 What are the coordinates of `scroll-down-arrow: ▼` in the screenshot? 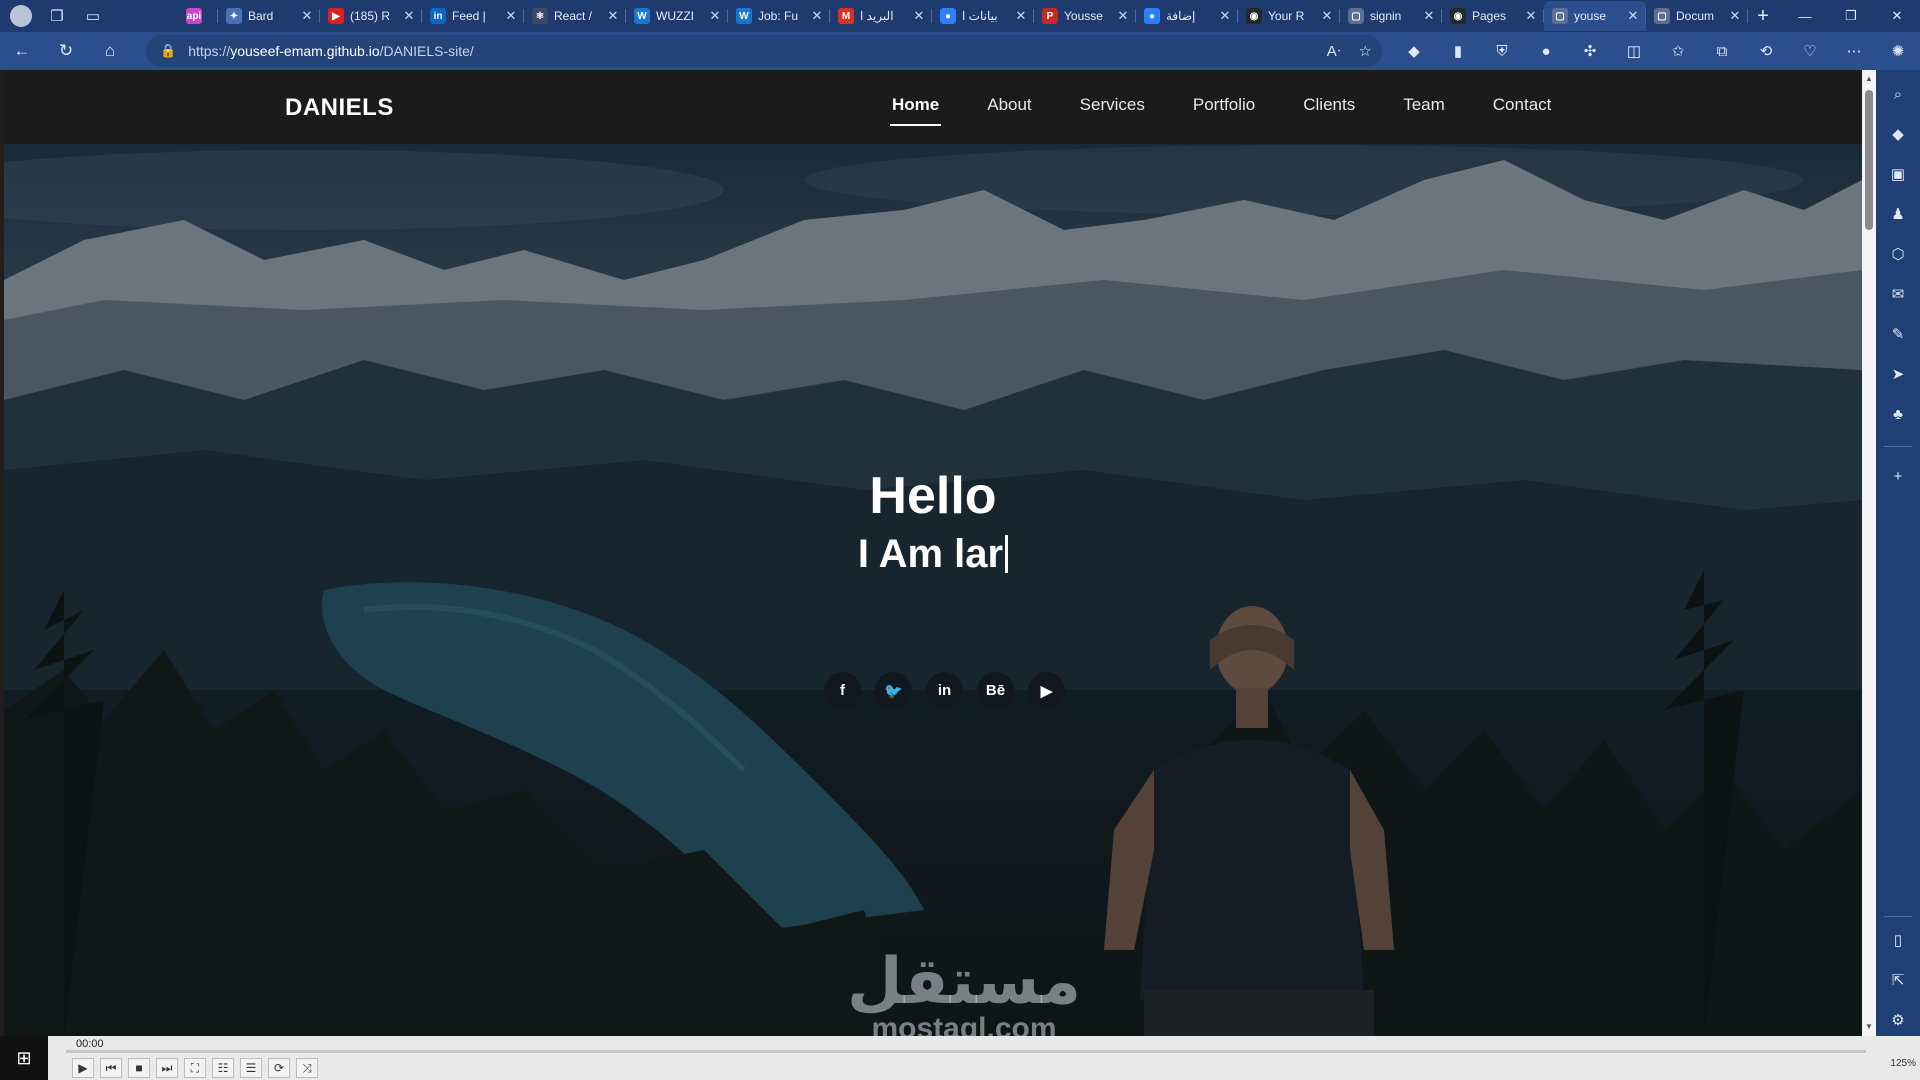 It's located at (1869, 1027).